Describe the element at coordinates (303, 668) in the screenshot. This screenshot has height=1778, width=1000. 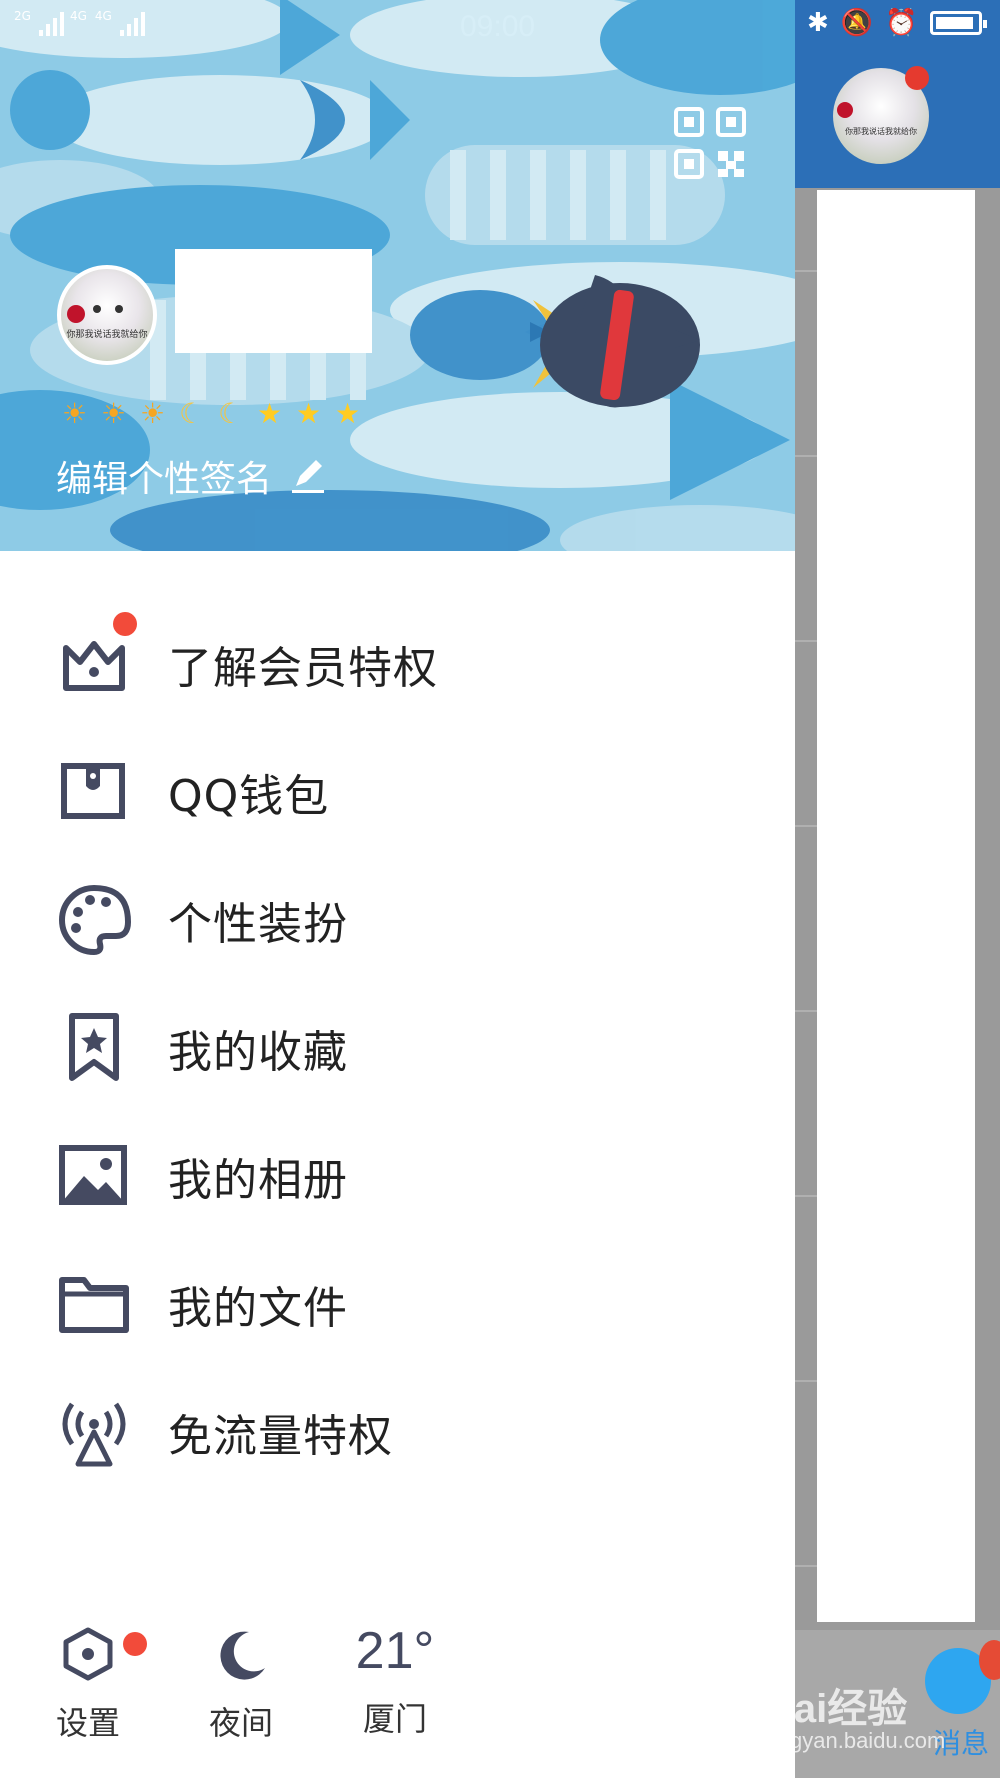
I see `menu-label: 了解会员特权` at that location.